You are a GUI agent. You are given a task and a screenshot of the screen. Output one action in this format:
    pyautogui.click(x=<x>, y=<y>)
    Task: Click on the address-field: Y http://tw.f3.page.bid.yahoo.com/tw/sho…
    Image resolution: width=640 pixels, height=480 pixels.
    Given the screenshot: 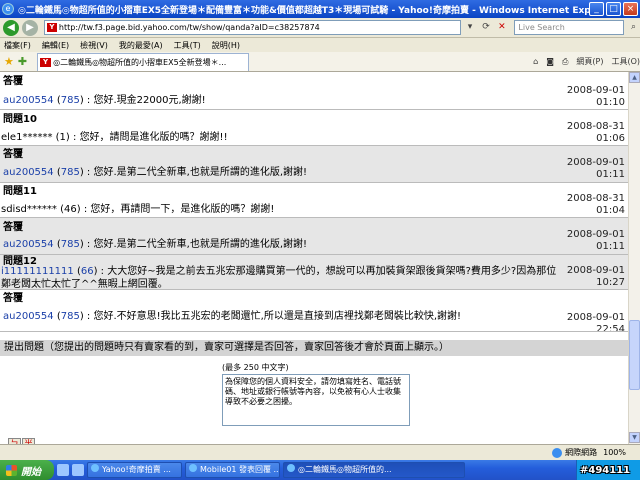 What is the action you would take?
    pyautogui.click(x=252, y=27)
    